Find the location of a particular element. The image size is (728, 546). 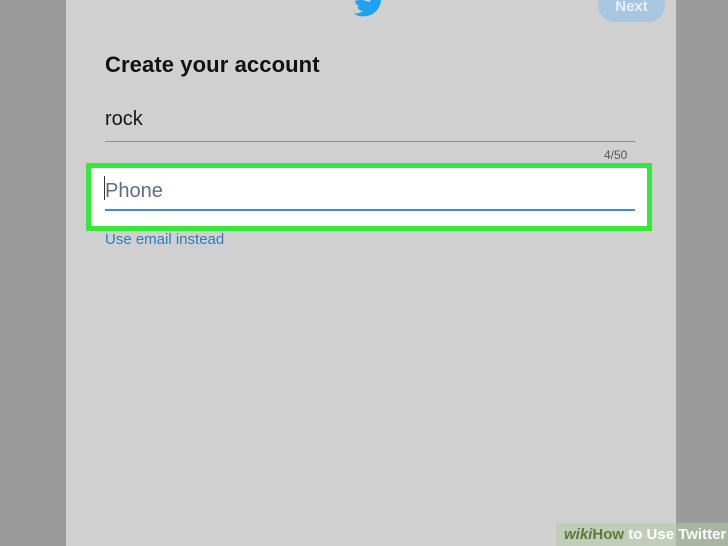

phone-underline is located at coordinates (370, 210).